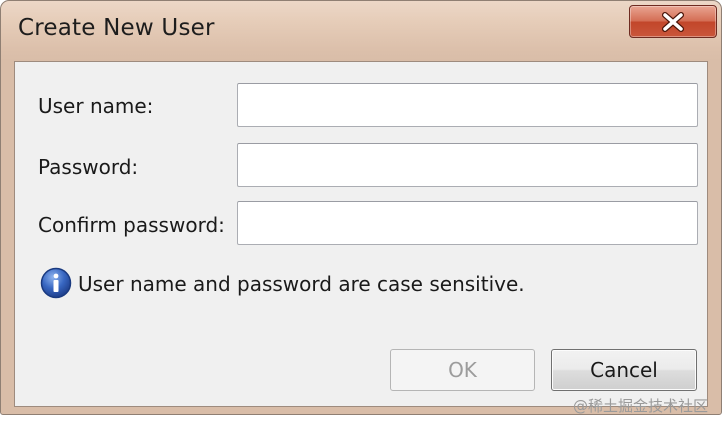  Describe the element at coordinates (131, 225) in the screenshot. I see `confirm-password-label: Confirm password:` at that location.